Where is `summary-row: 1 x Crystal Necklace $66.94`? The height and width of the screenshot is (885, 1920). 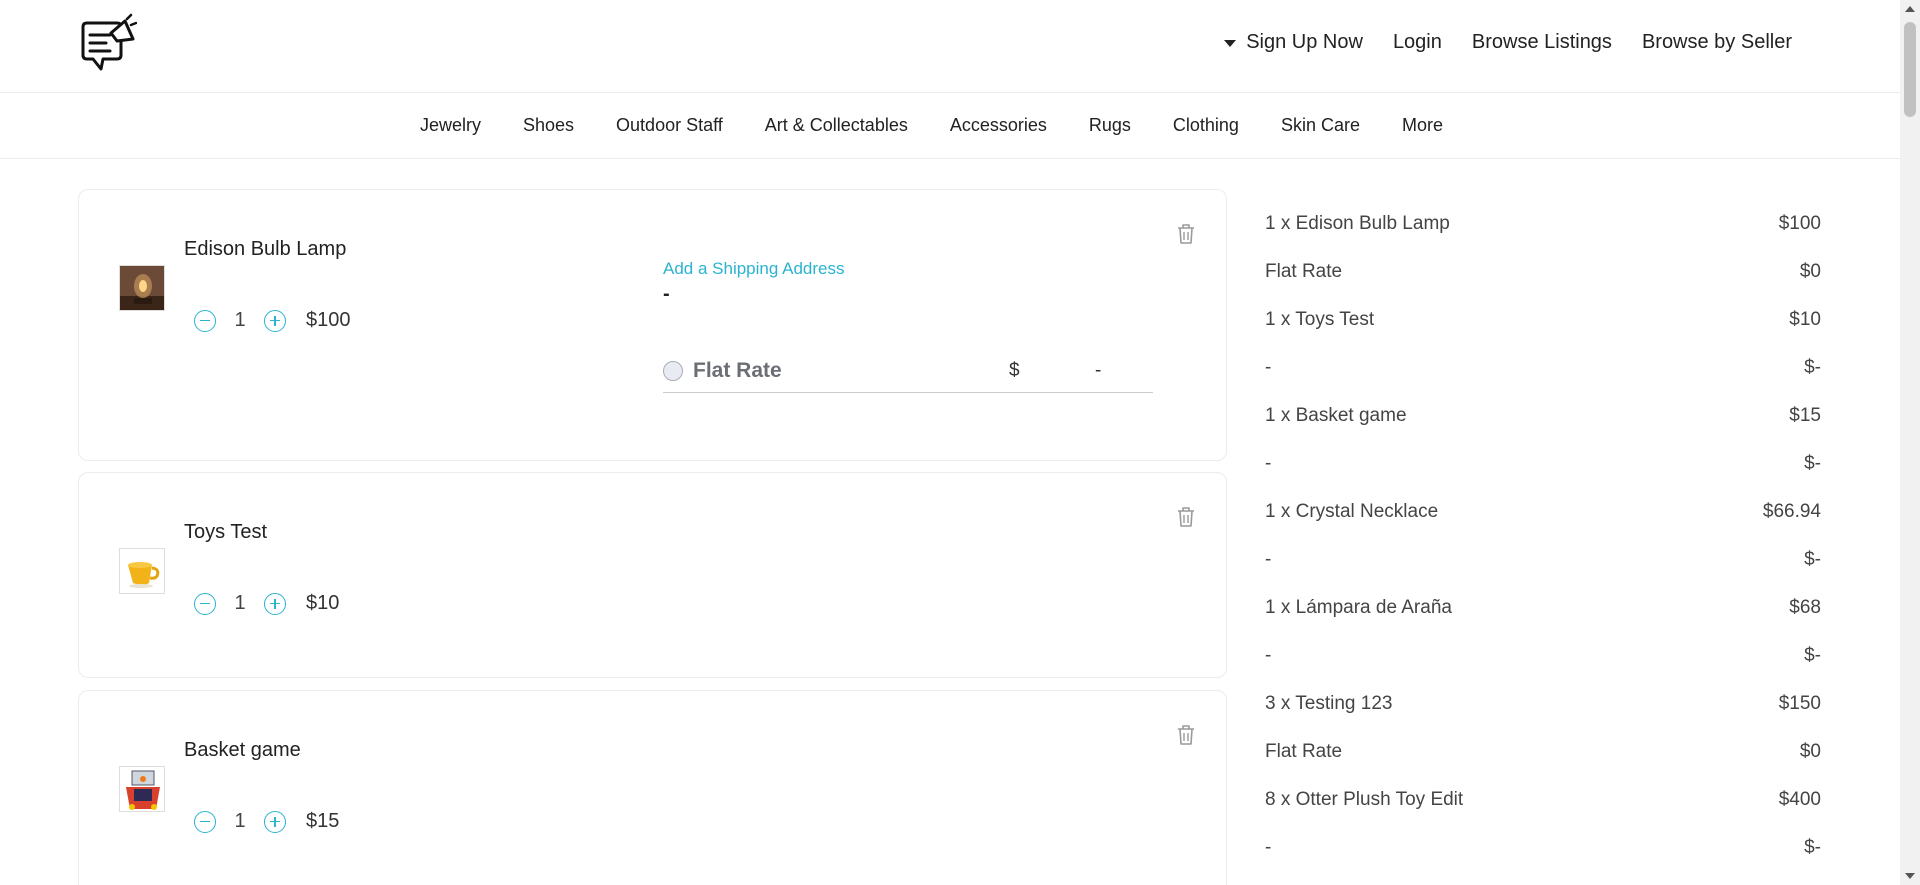 summary-row: 1 x Crystal Necklace $66.94 is located at coordinates (1543, 512).